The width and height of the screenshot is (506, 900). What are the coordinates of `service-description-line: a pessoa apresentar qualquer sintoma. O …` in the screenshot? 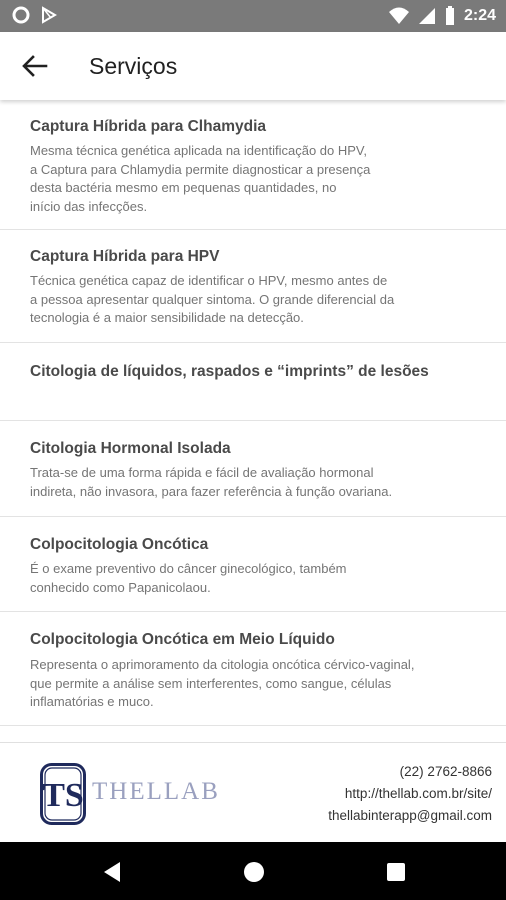 It's located at (212, 299).